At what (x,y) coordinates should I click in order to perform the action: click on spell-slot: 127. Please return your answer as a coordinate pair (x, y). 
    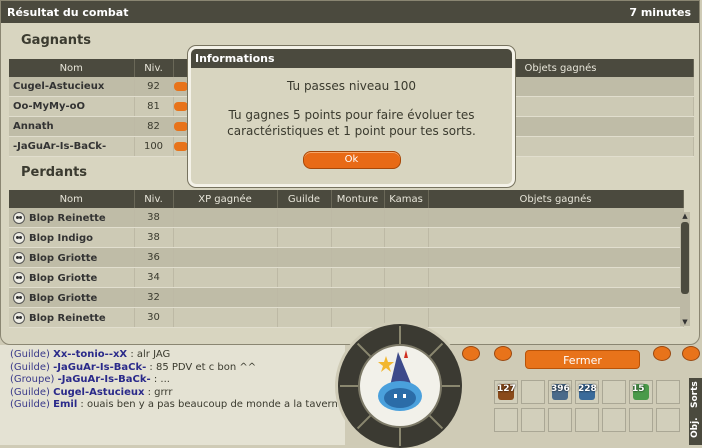
    Looking at the image, I should click on (506, 392).